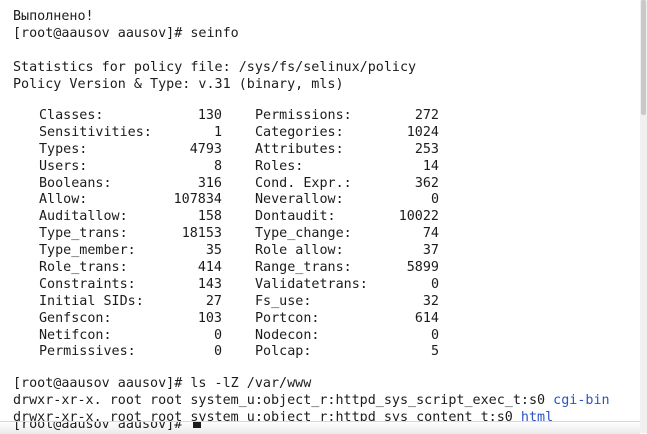 Image resolution: width=647 pixels, height=434 pixels. Describe the element at coordinates (643, 216) in the screenshot. I see `scrollbar` at that location.